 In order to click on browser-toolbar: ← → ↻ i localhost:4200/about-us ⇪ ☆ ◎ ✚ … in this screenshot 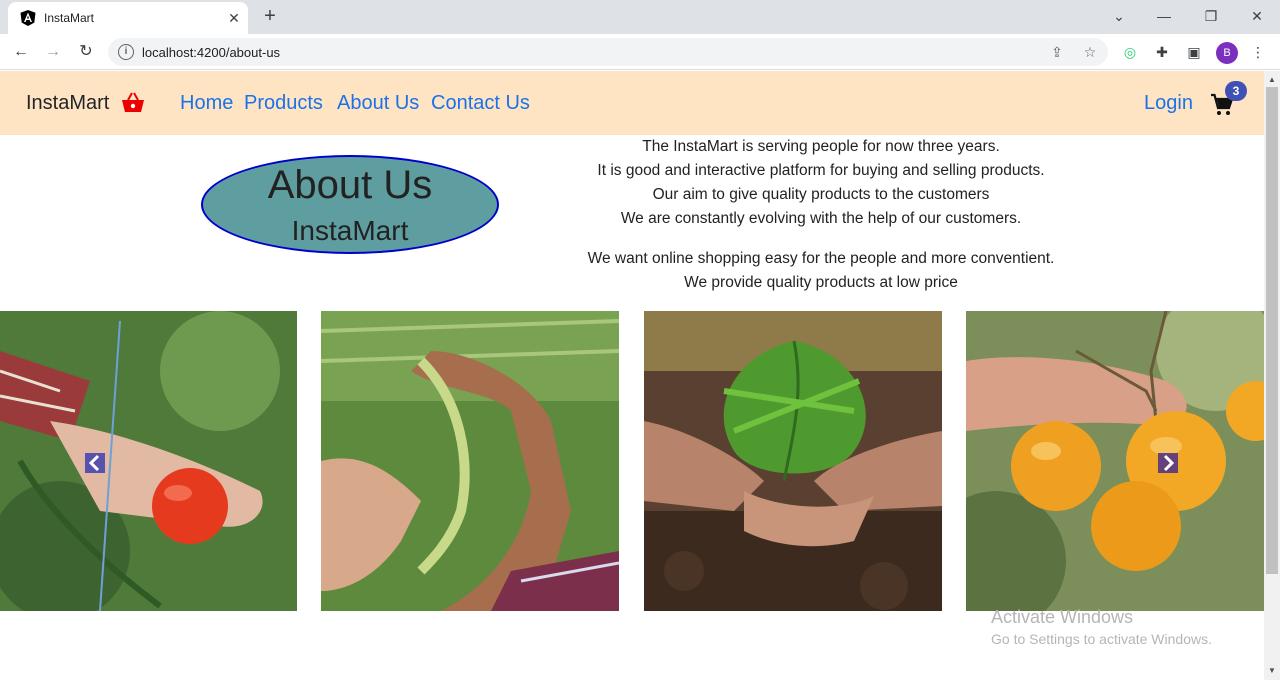, I will do `click(640, 52)`.